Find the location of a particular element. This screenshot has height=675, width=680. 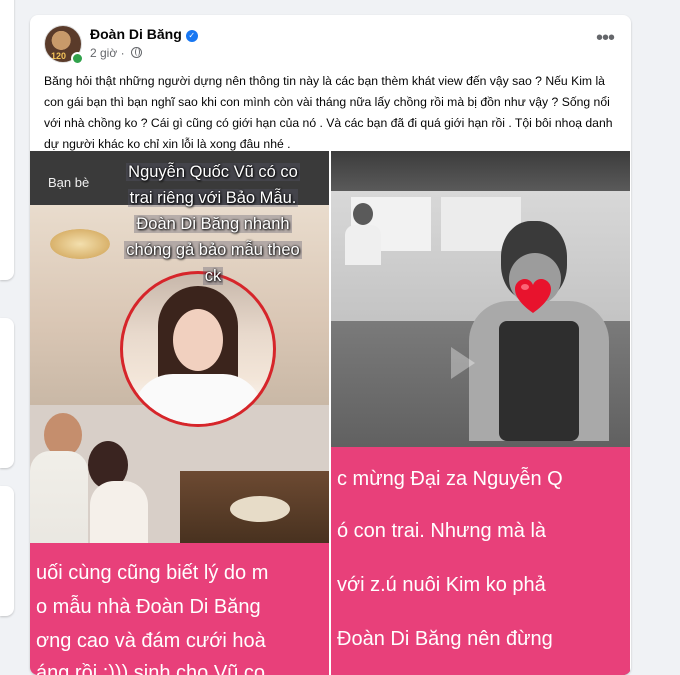

caption-line: với z.ú nuôi Kim ko phả is located at coordinates (441, 585).